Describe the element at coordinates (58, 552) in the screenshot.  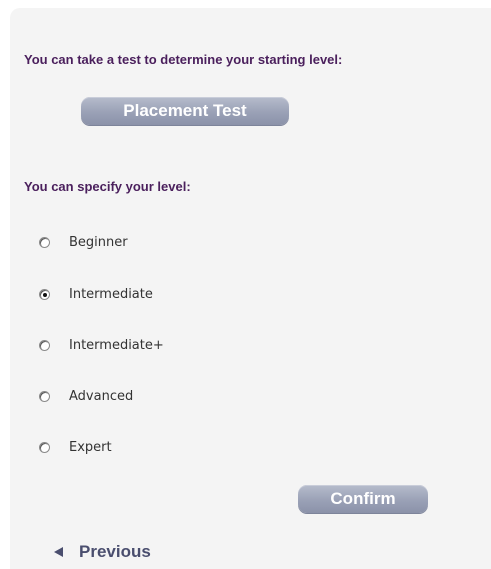
I see `arrow-left-icon` at that location.